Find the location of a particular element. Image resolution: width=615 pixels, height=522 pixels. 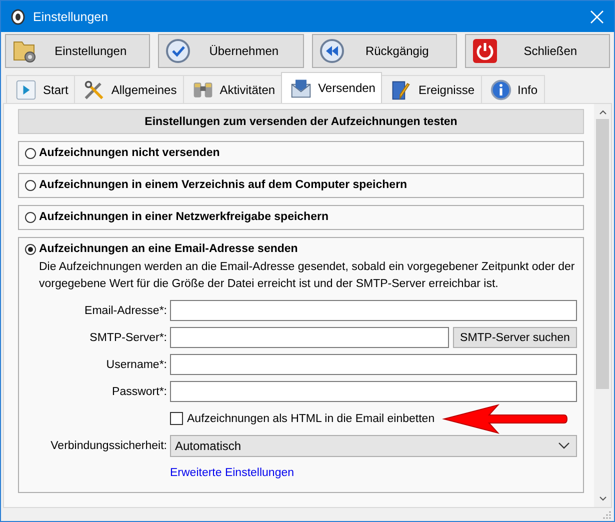

close-icon is located at coordinates (597, 17).